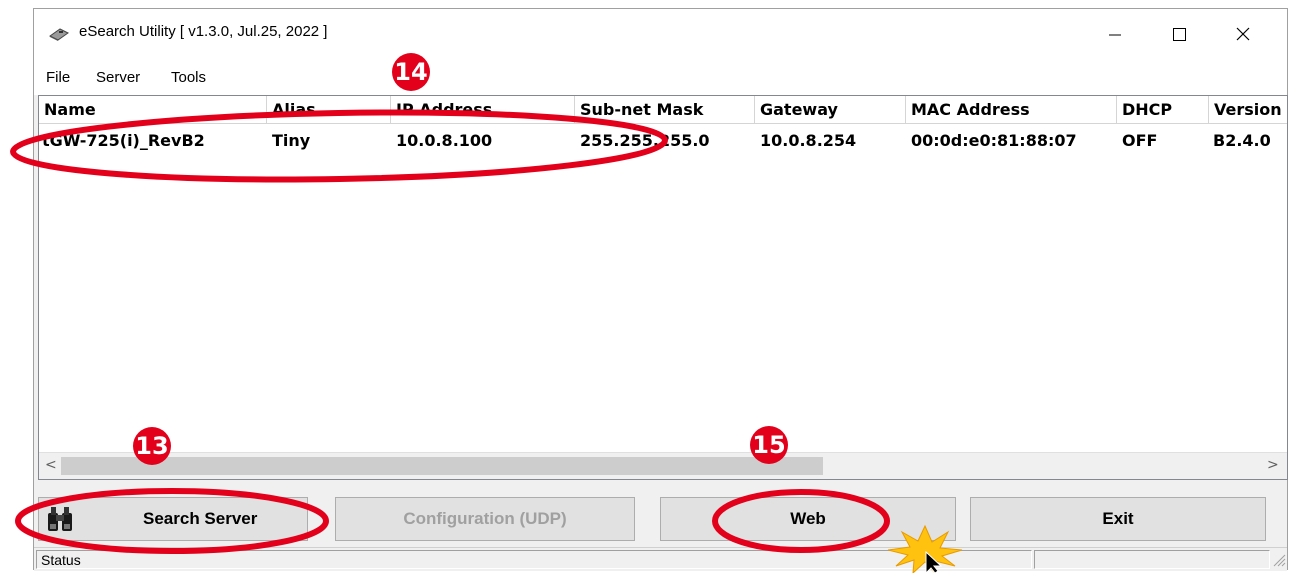  I want to click on menu-bar: File Server Tools, so click(660, 77).